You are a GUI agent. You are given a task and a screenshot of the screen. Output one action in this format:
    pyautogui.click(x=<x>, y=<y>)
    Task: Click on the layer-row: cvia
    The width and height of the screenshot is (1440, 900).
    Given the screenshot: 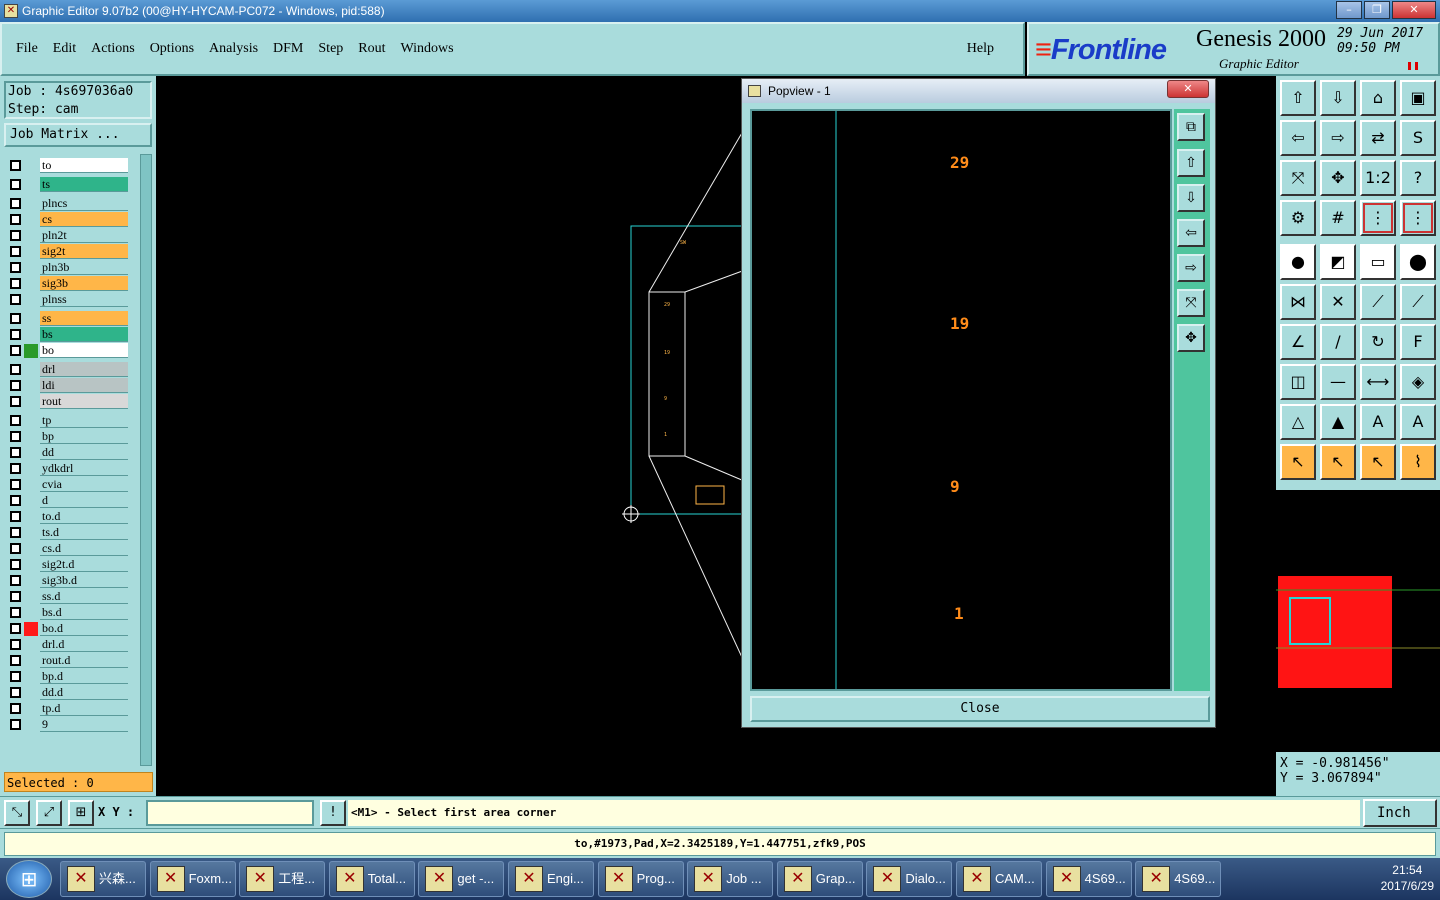 What is the action you would take?
    pyautogui.click(x=66, y=485)
    